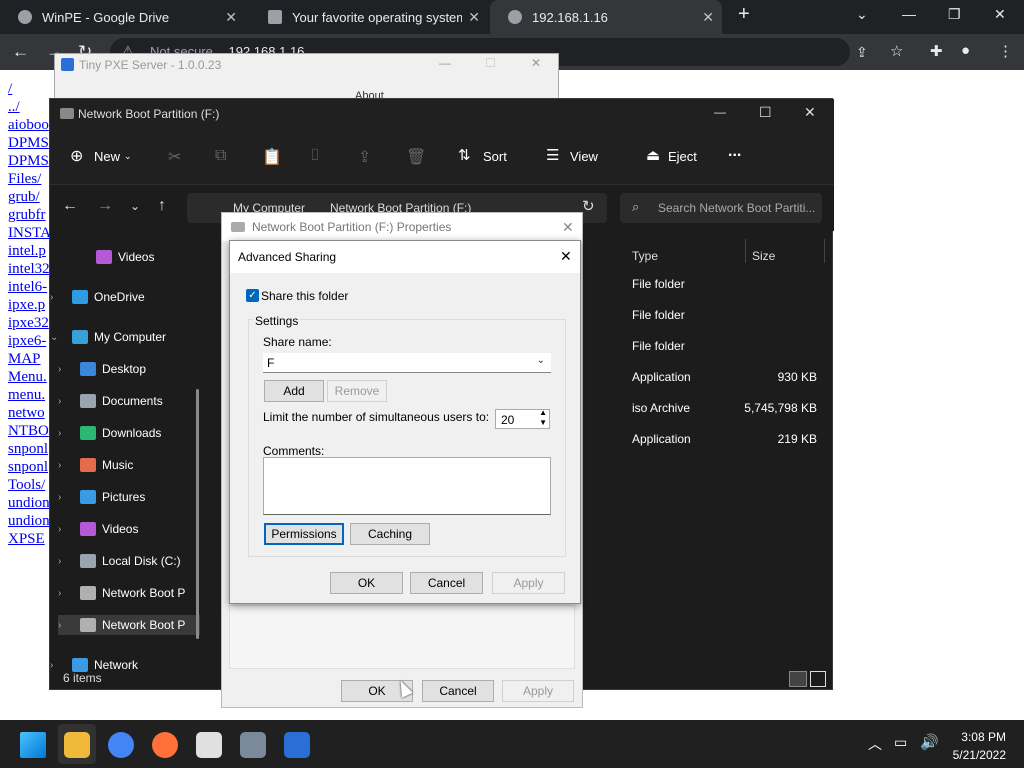 The width and height of the screenshot is (1024, 768). Describe the element at coordinates (29, 125) in the screenshot. I see `directory-link: aioboo` at that location.